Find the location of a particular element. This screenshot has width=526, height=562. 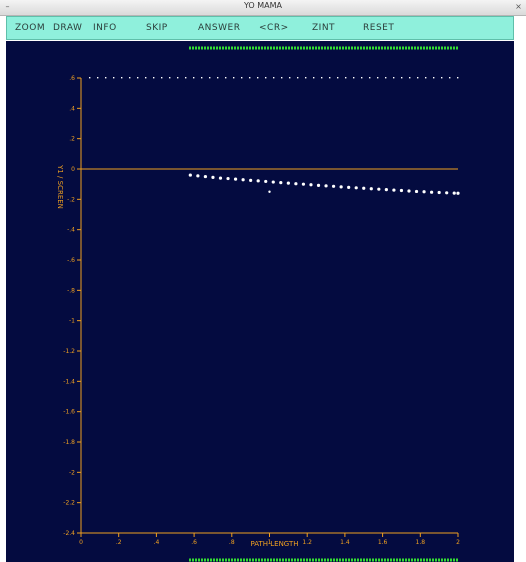

x-tick-label: 0 is located at coordinates (81, 542).